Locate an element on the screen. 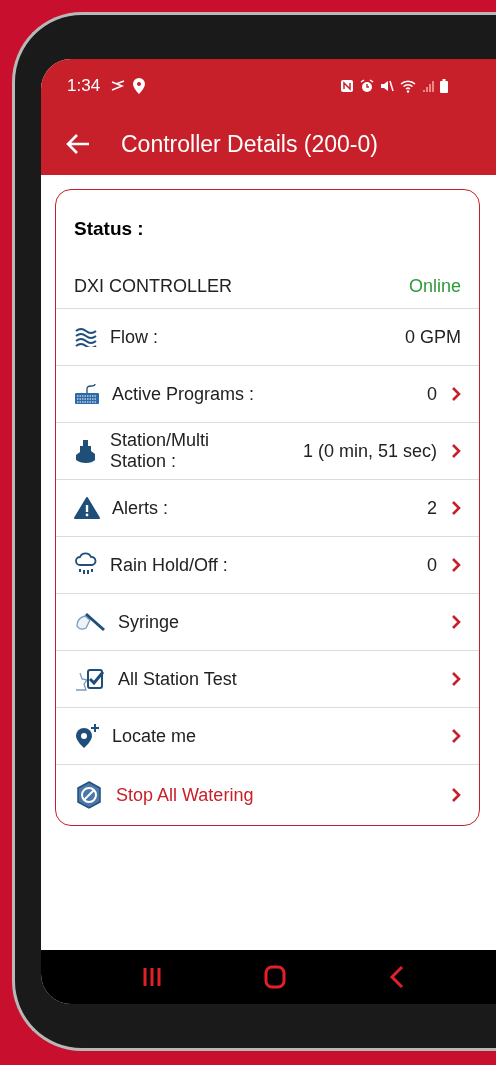 The image size is (496, 1065). recent-apps-icon is located at coordinates (152, 977).